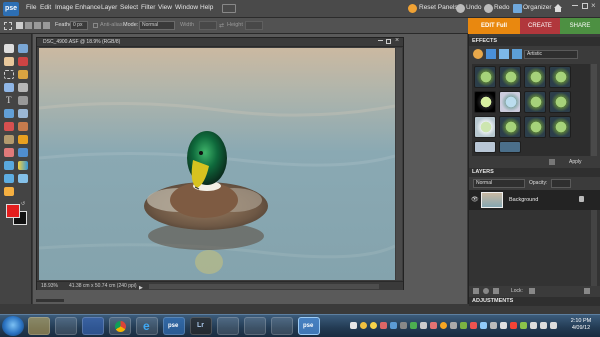 The width and height of the screenshot is (600, 337). Describe the element at coordinates (228, 326) in the screenshot. I see `media-taskbar-icon` at that location.